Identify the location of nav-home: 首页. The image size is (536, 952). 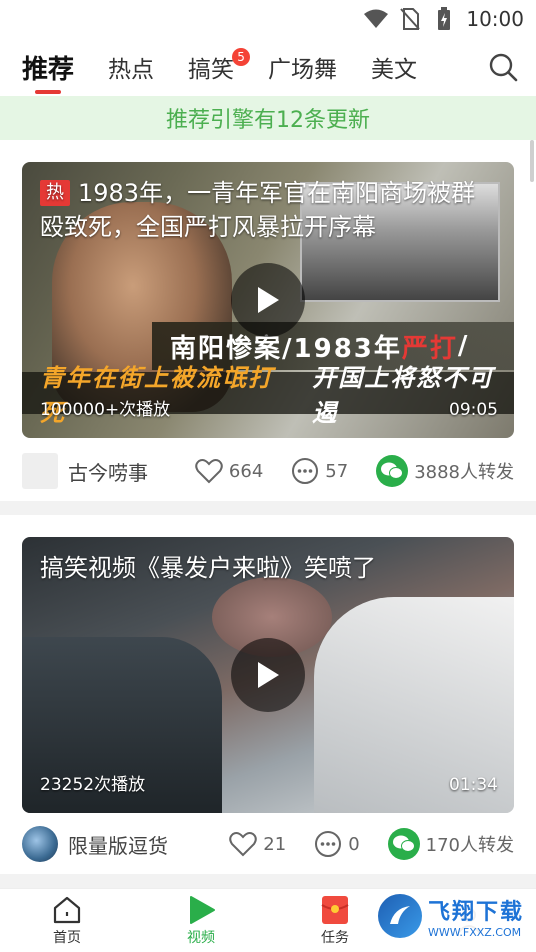
(67, 920).